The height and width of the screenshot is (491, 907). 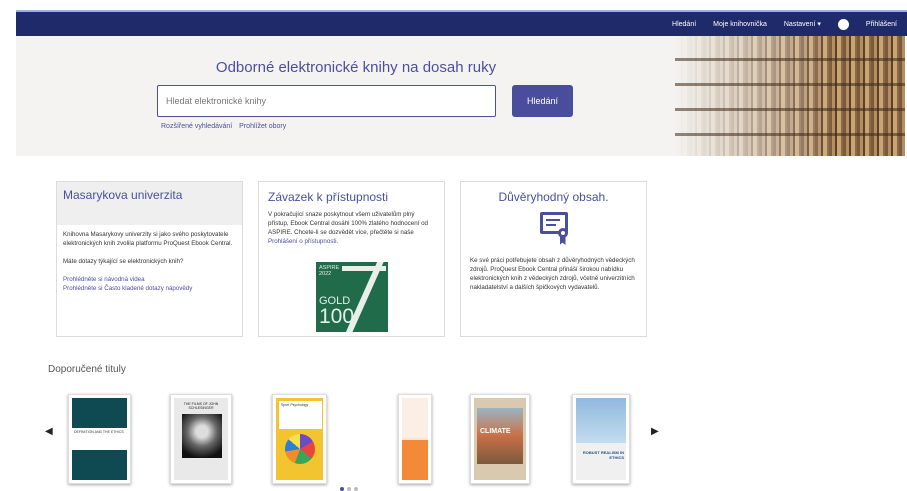 What do you see at coordinates (352, 297) in the screenshot?
I see `aspire-gold-badge: ASPIRE 2022 GOLD 100` at bounding box center [352, 297].